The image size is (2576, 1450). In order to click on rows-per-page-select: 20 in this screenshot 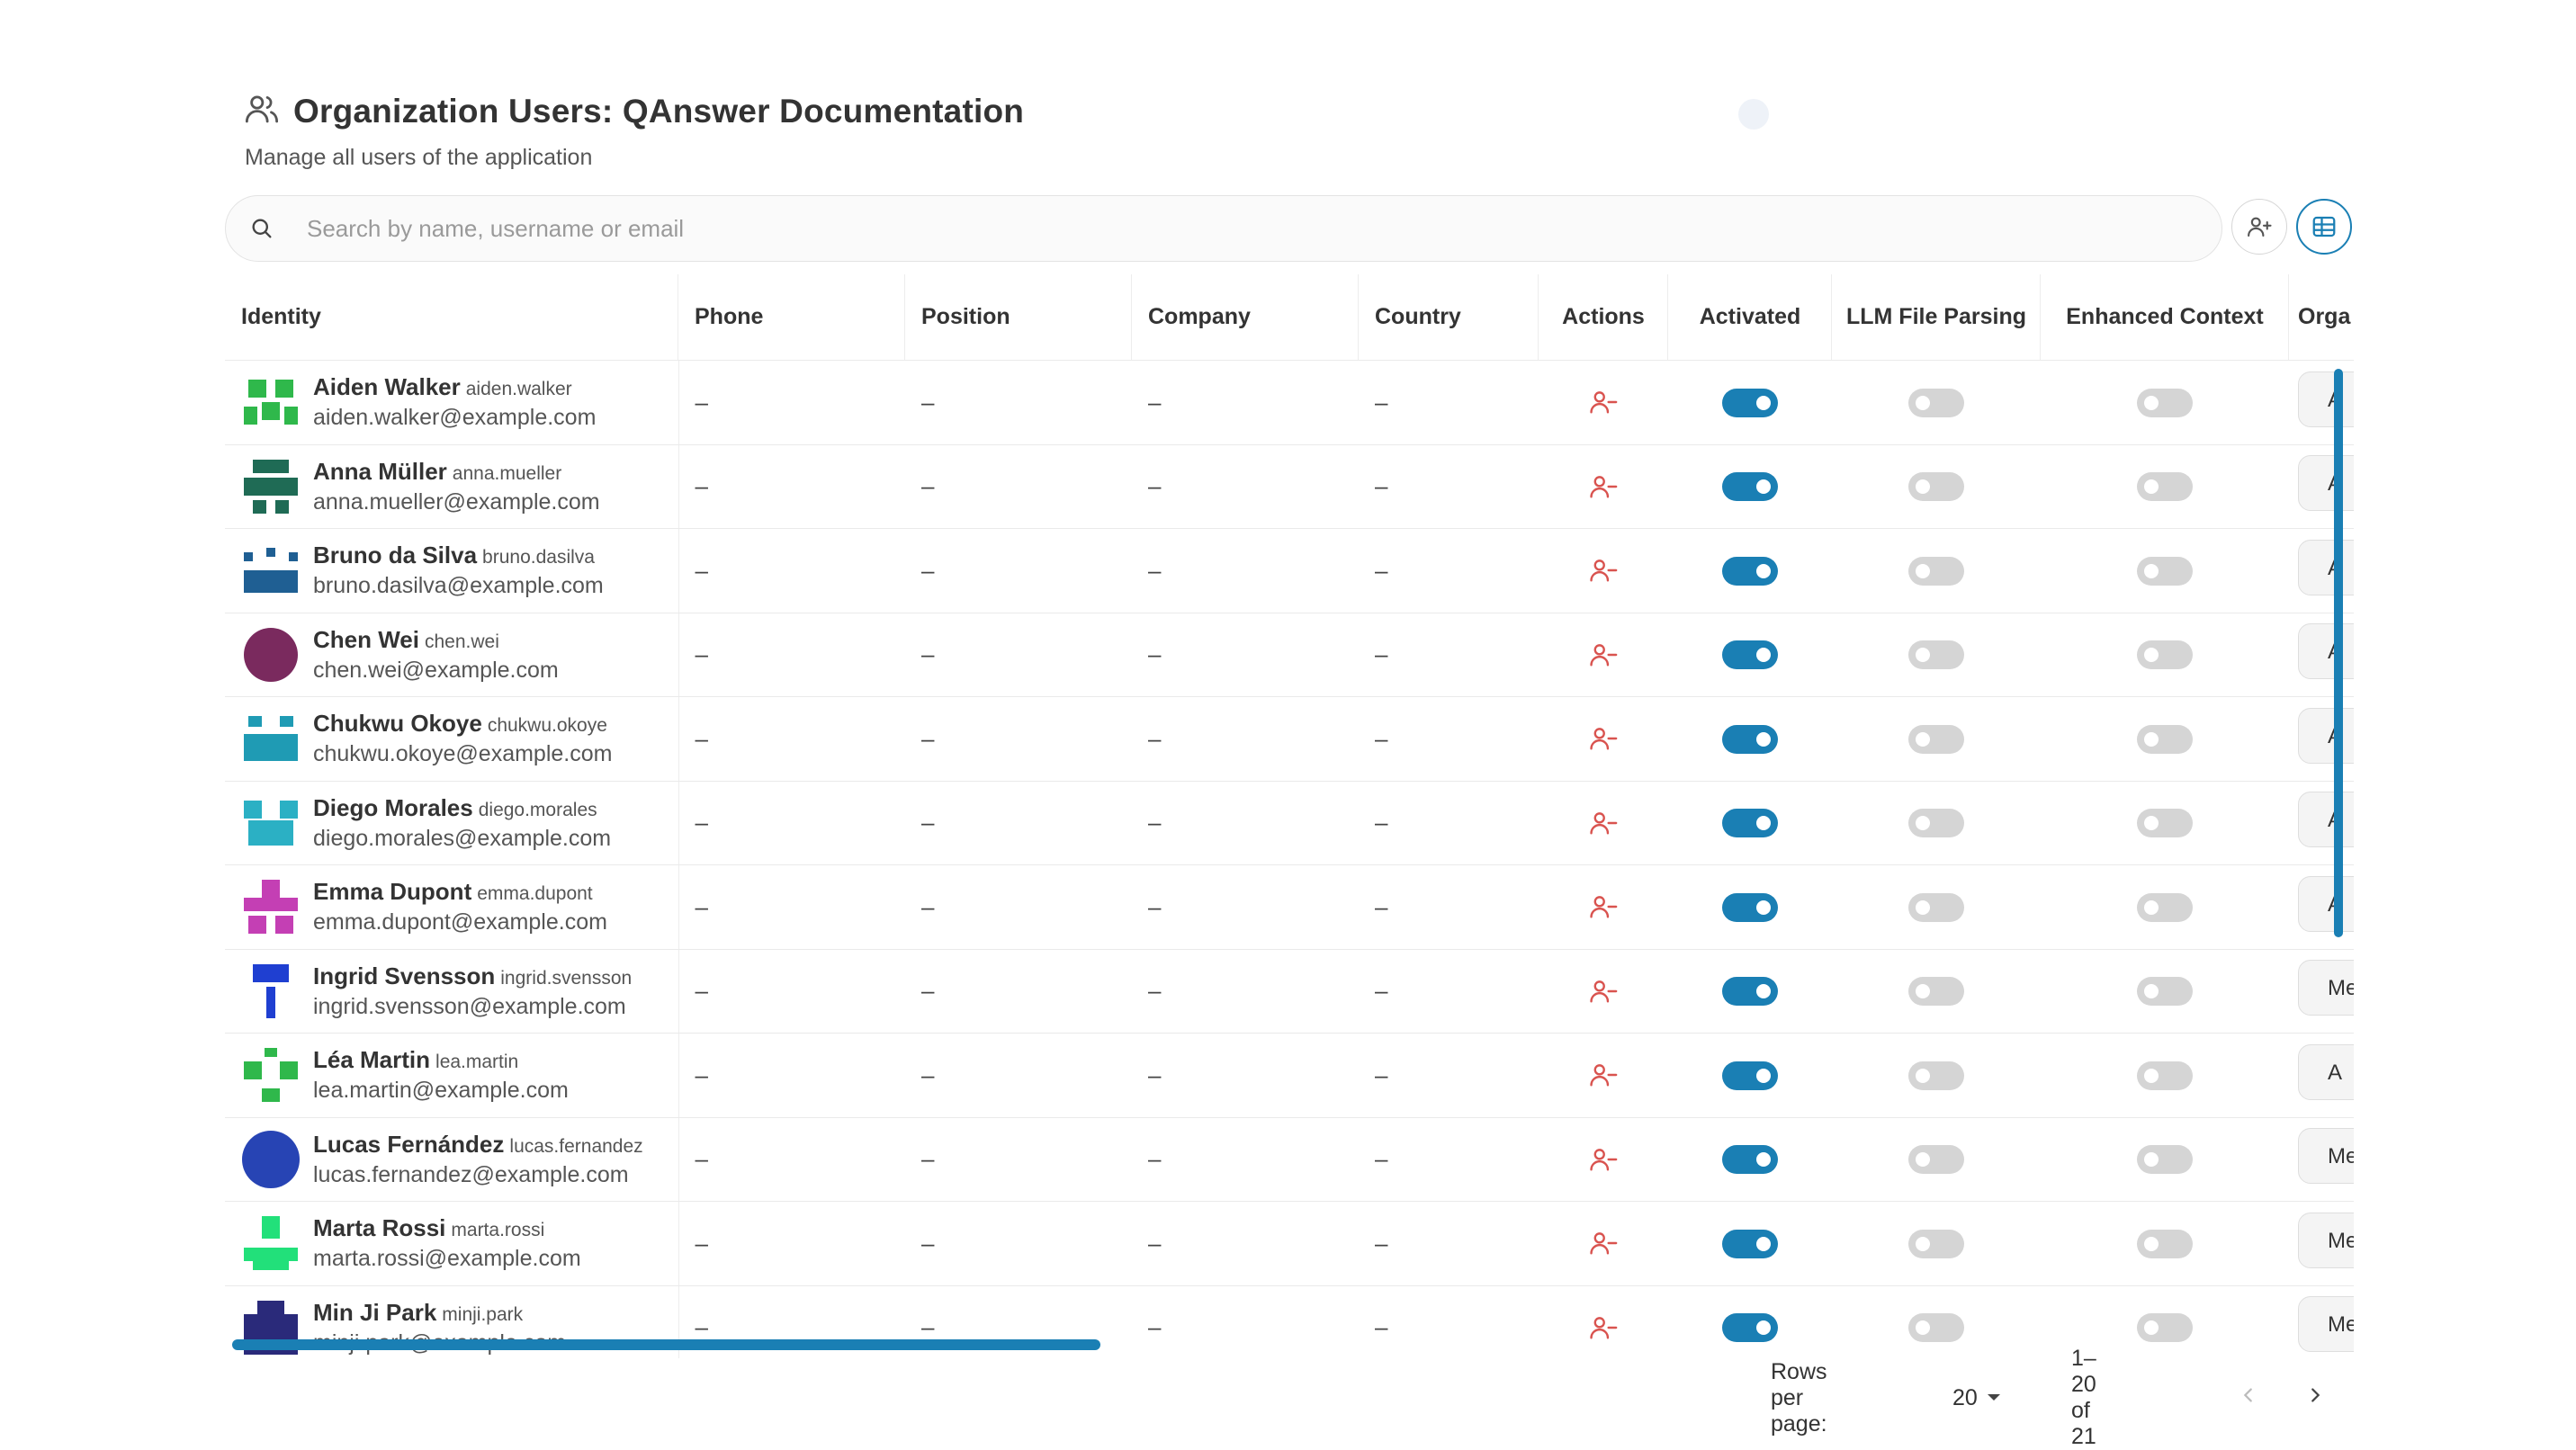, I will do `click(1977, 1398)`.